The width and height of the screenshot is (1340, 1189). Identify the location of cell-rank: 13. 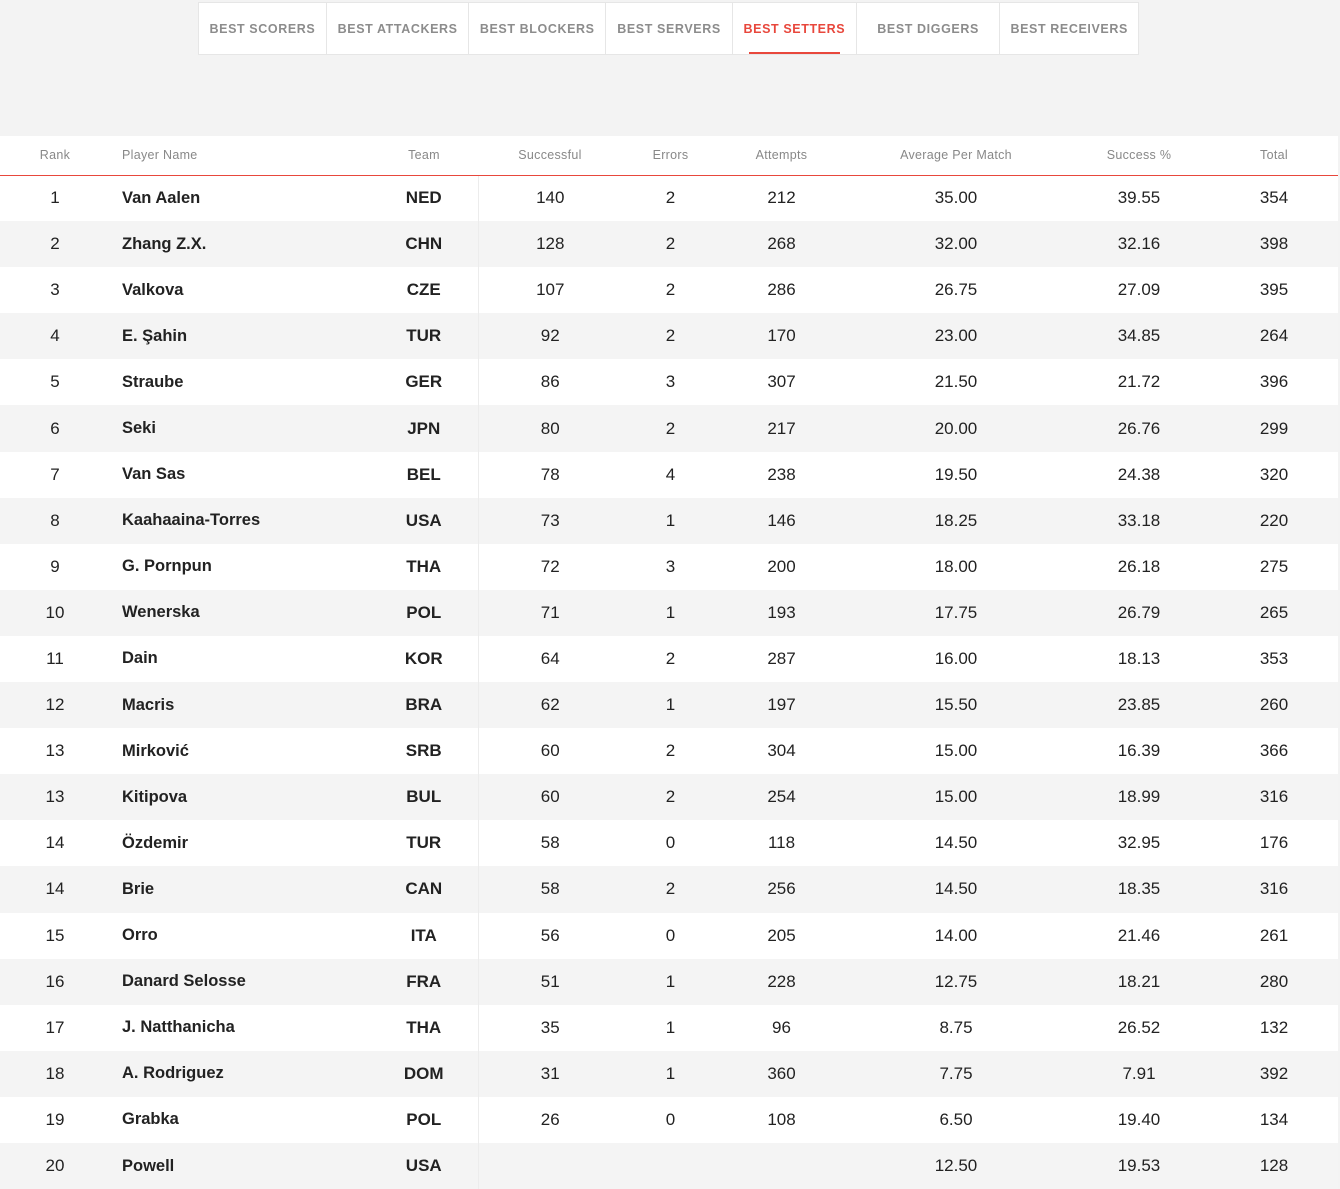
(55, 797).